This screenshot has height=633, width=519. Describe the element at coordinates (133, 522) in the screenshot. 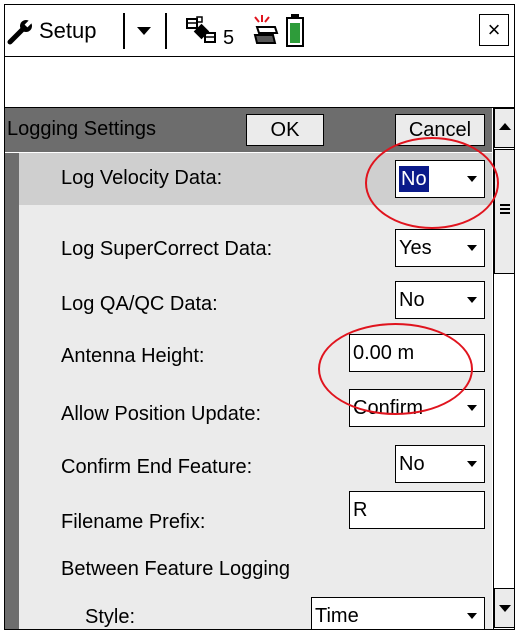

I see `setting-label: Filename Prefix:` at that location.